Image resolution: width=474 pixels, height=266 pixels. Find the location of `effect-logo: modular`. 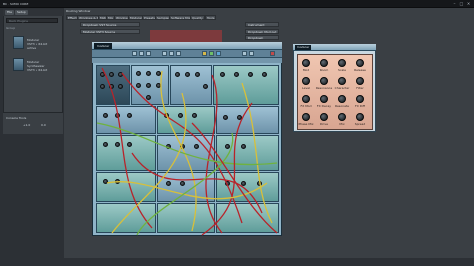

effect-logo: modular is located at coordinates (303, 47).